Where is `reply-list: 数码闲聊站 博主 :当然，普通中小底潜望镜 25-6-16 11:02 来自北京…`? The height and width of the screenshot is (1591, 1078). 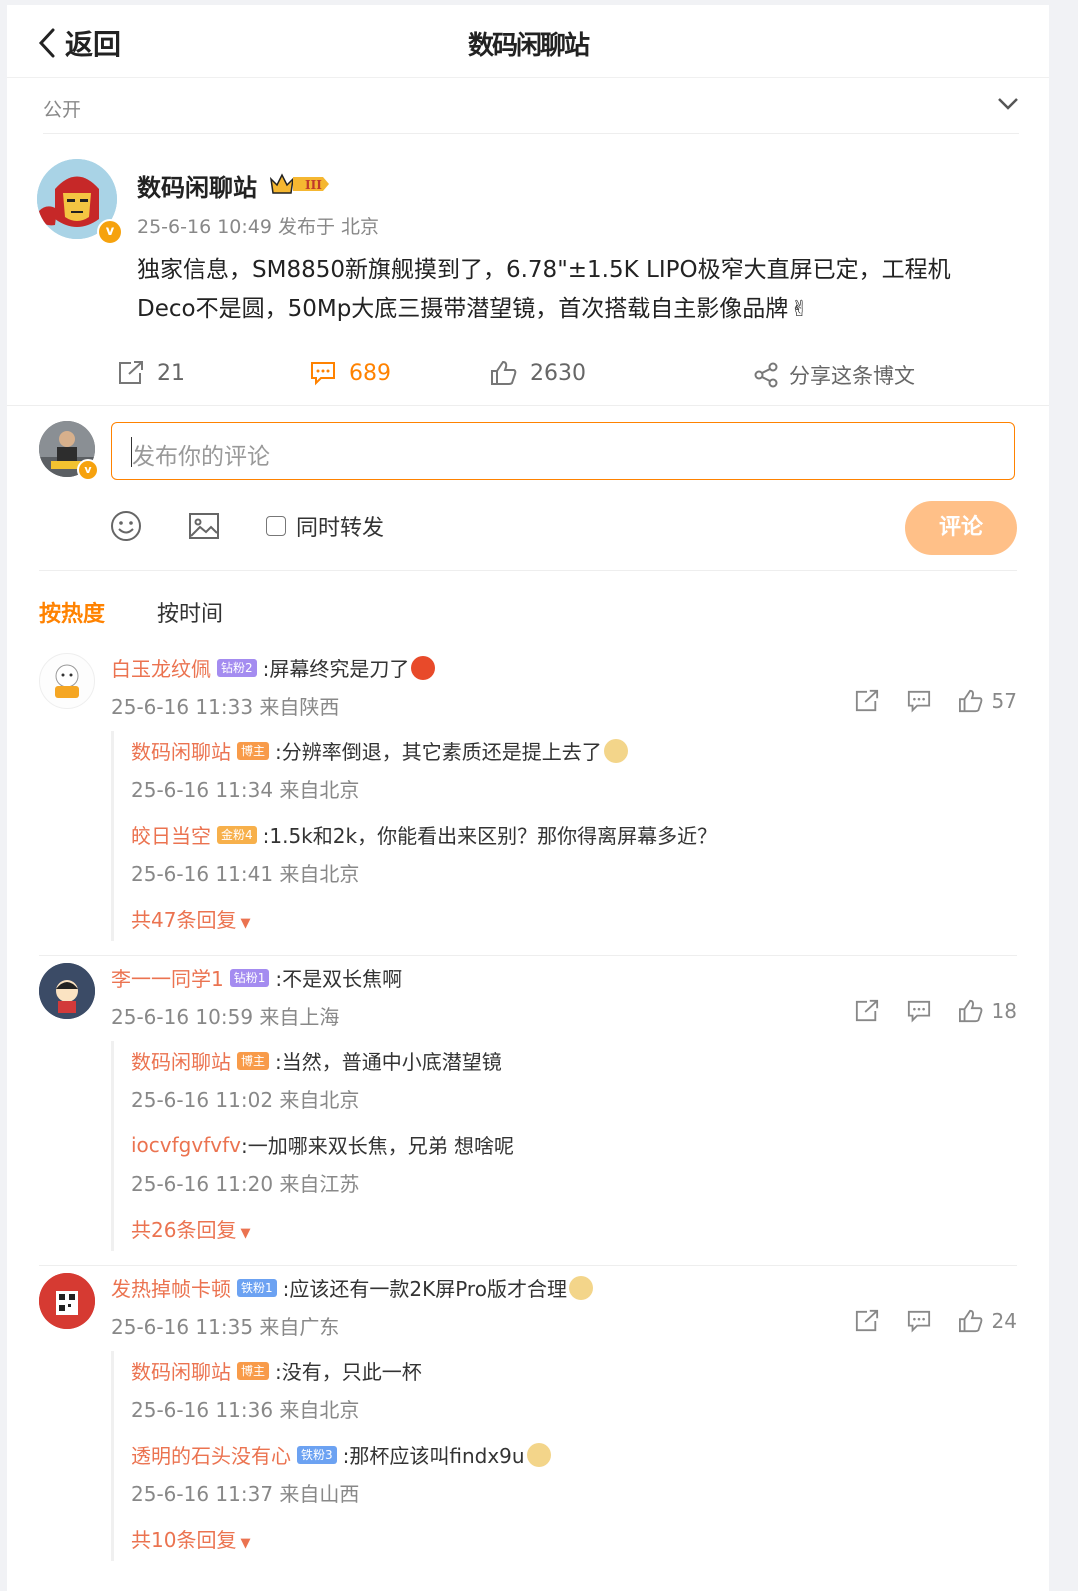 reply-list: 数码闲聊站 博主 :当然，普通中小底潜望镜 25-6-16 11:02 来自北京… is located at coordinates (565, 1146).